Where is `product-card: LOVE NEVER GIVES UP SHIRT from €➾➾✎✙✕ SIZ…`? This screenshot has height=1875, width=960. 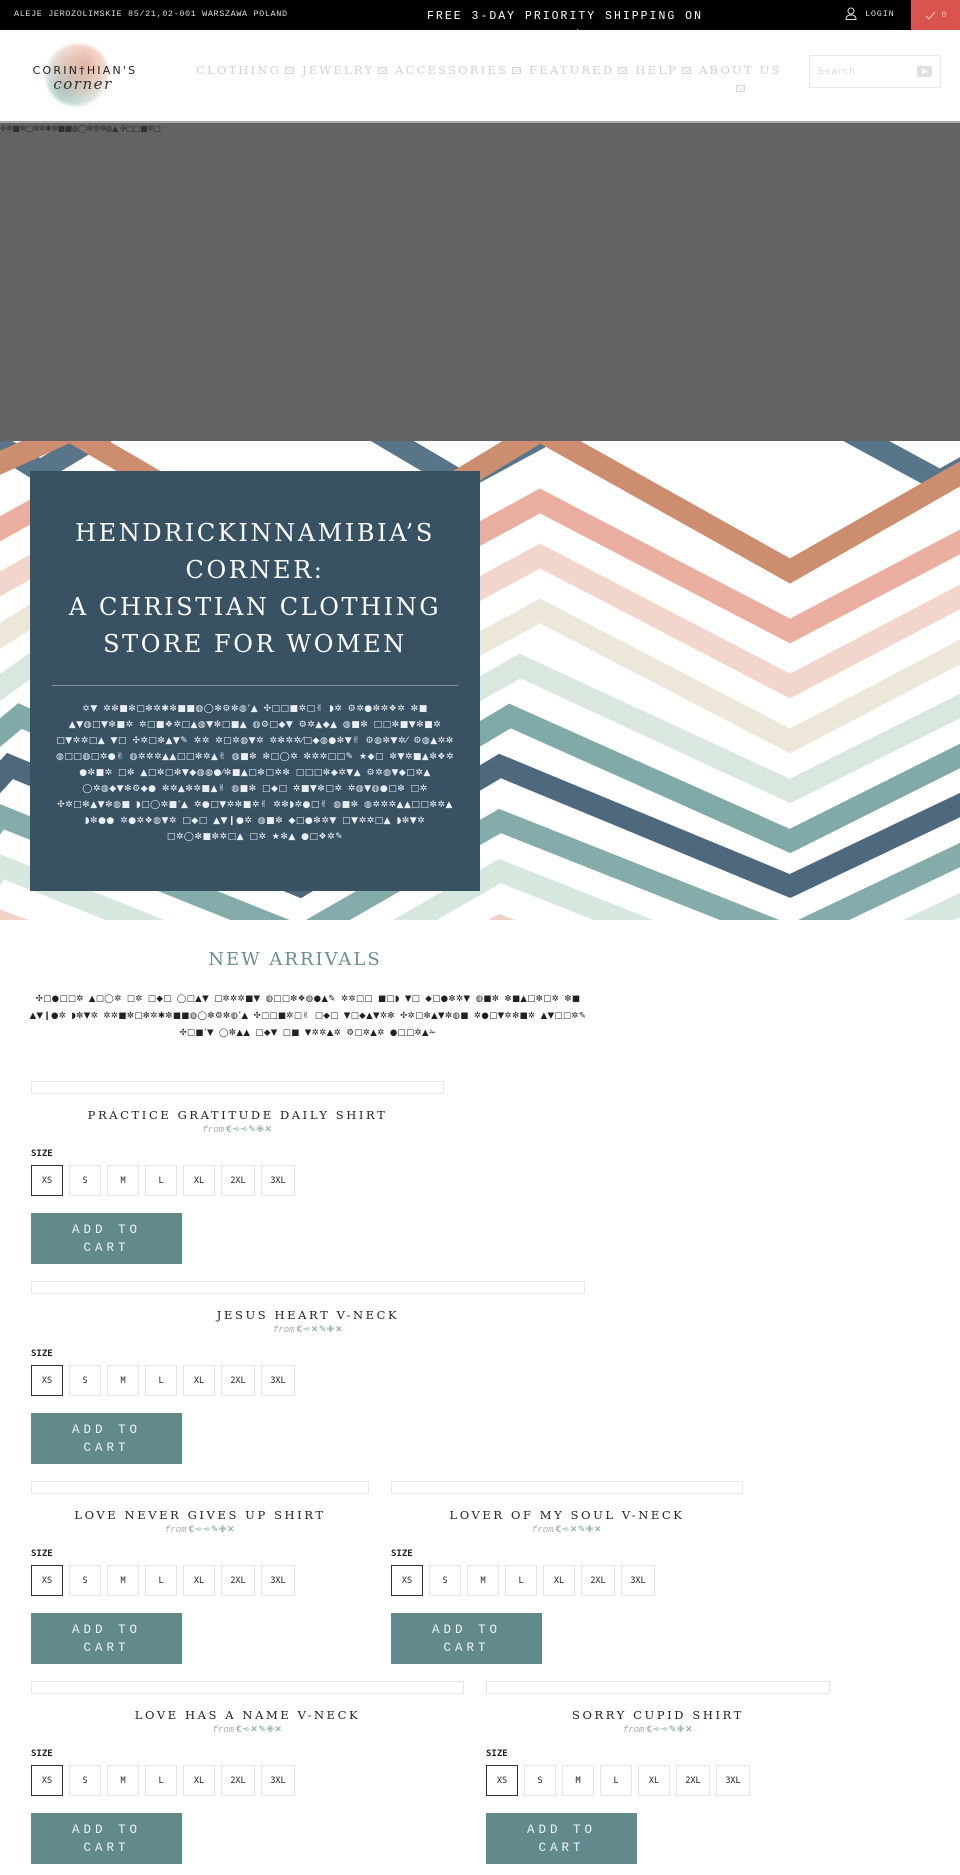
product-card: LOVE NEVER GIVES UP SHIRT from €➾➾✎✙✕ SIZ… is located at coordinates (200, 1572).